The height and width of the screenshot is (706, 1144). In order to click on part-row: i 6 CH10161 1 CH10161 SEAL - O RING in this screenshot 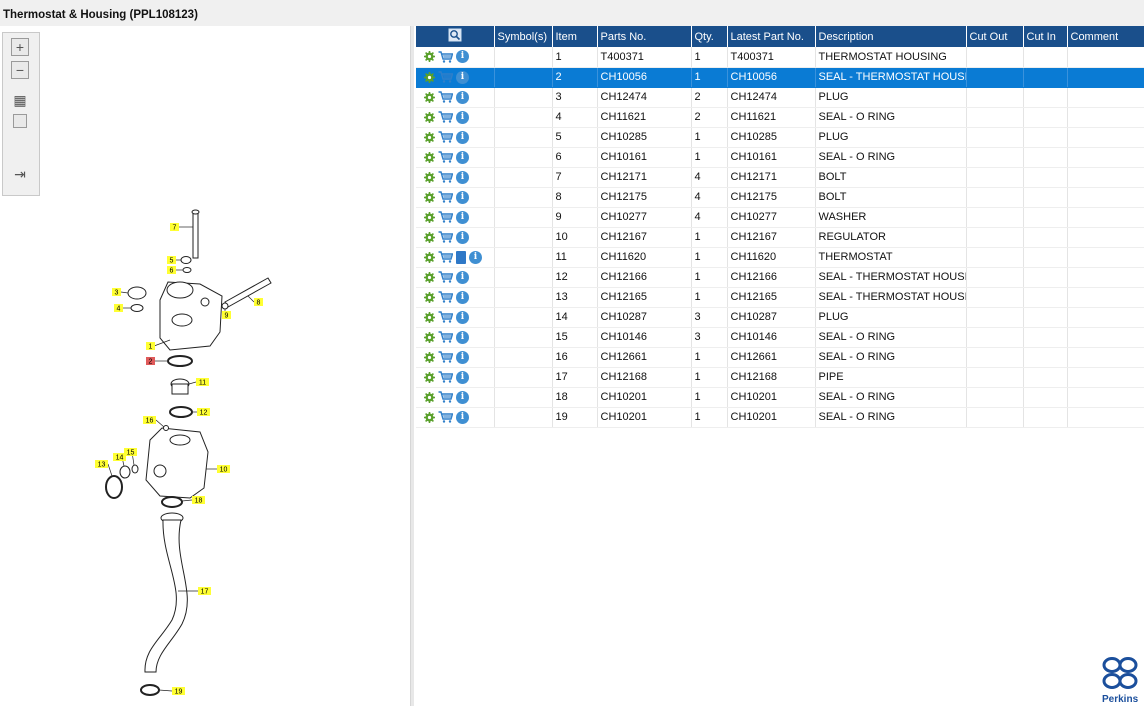, I will do `click(780, 157)`.